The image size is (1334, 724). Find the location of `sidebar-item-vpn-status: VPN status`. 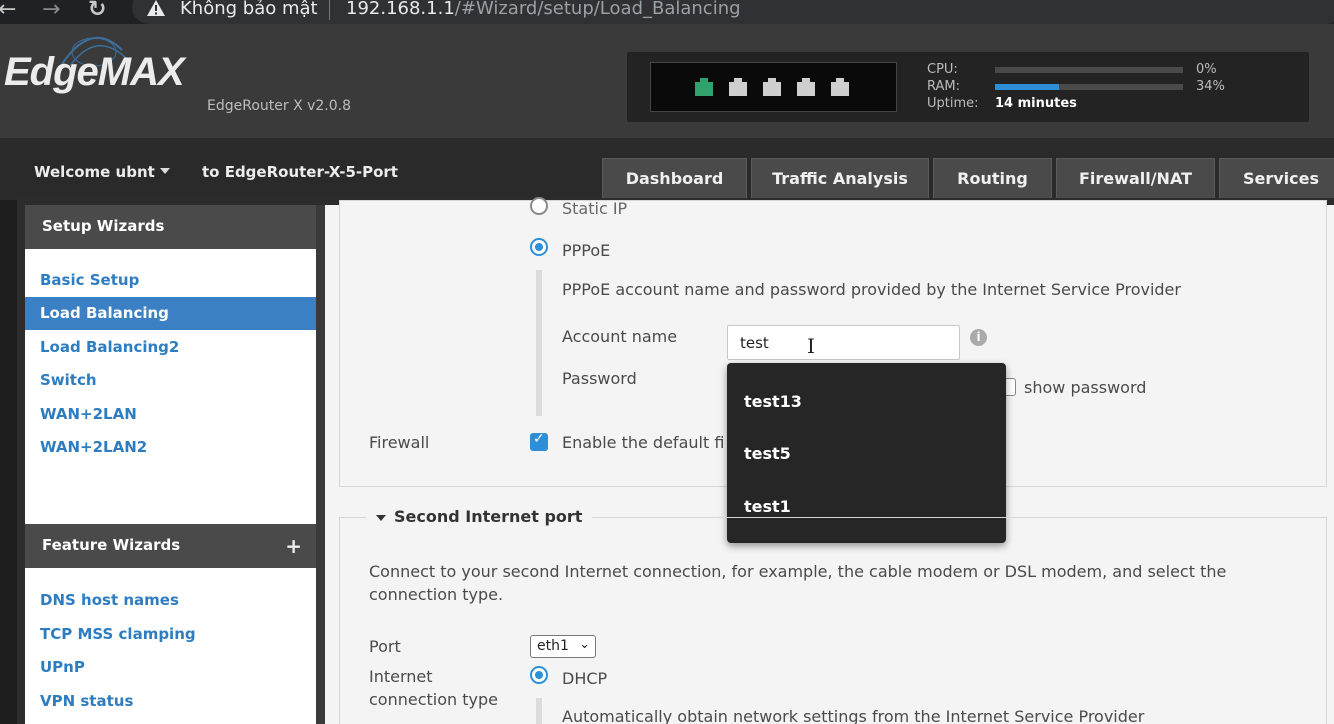

sidebar-item-vpn-status: VPN status is located at coordinates (170, 701).